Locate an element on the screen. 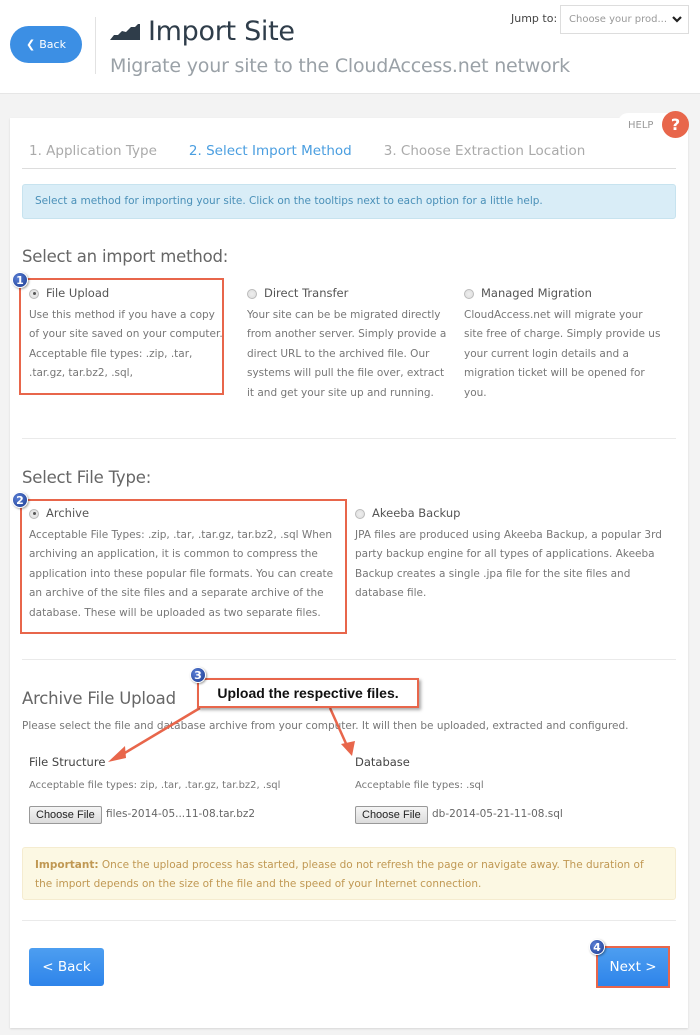  title-row: Import Site is located at coordinates (202, 31).